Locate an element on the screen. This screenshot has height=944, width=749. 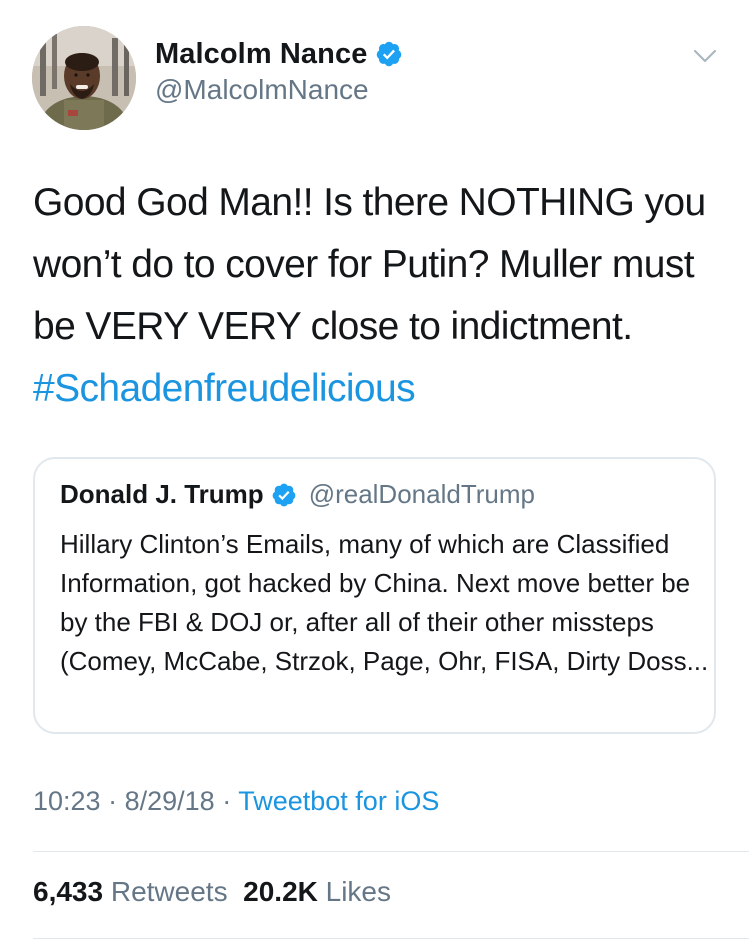
tweet-meta: 10:23 · 8/29/18 · Tweetbot for iOS is located at coordinates (236, 801).